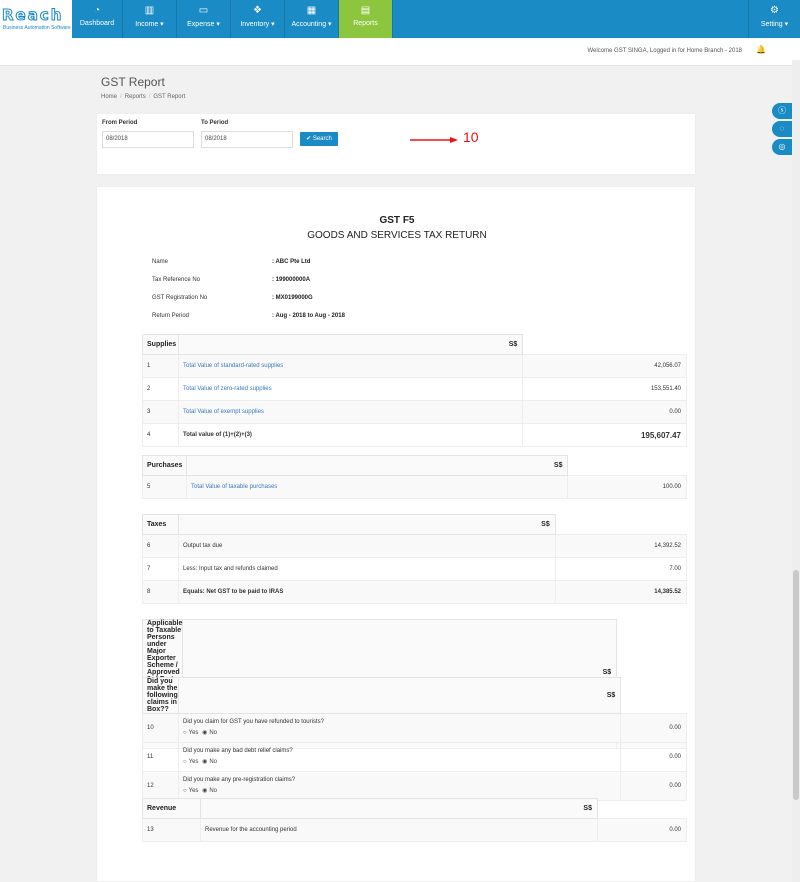  I want to click on nav-reports: ▤ Reports, so click(366, 19).